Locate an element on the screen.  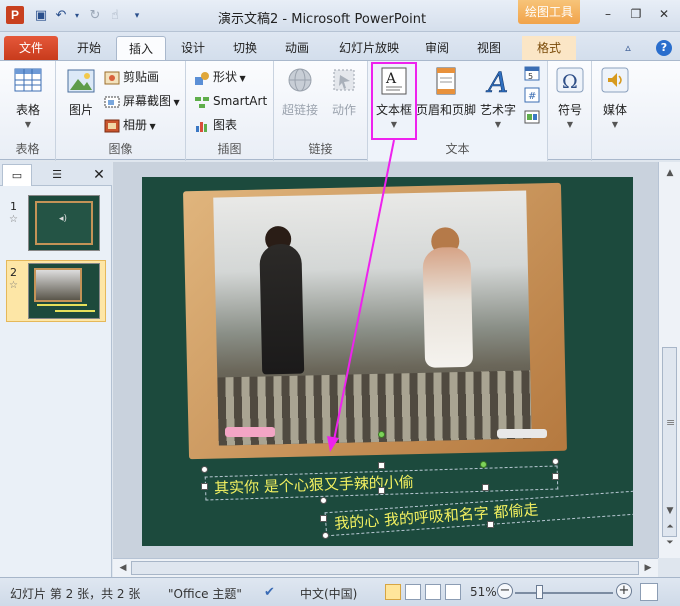
zoom-level: 51% is located at coordinates (483, 592).